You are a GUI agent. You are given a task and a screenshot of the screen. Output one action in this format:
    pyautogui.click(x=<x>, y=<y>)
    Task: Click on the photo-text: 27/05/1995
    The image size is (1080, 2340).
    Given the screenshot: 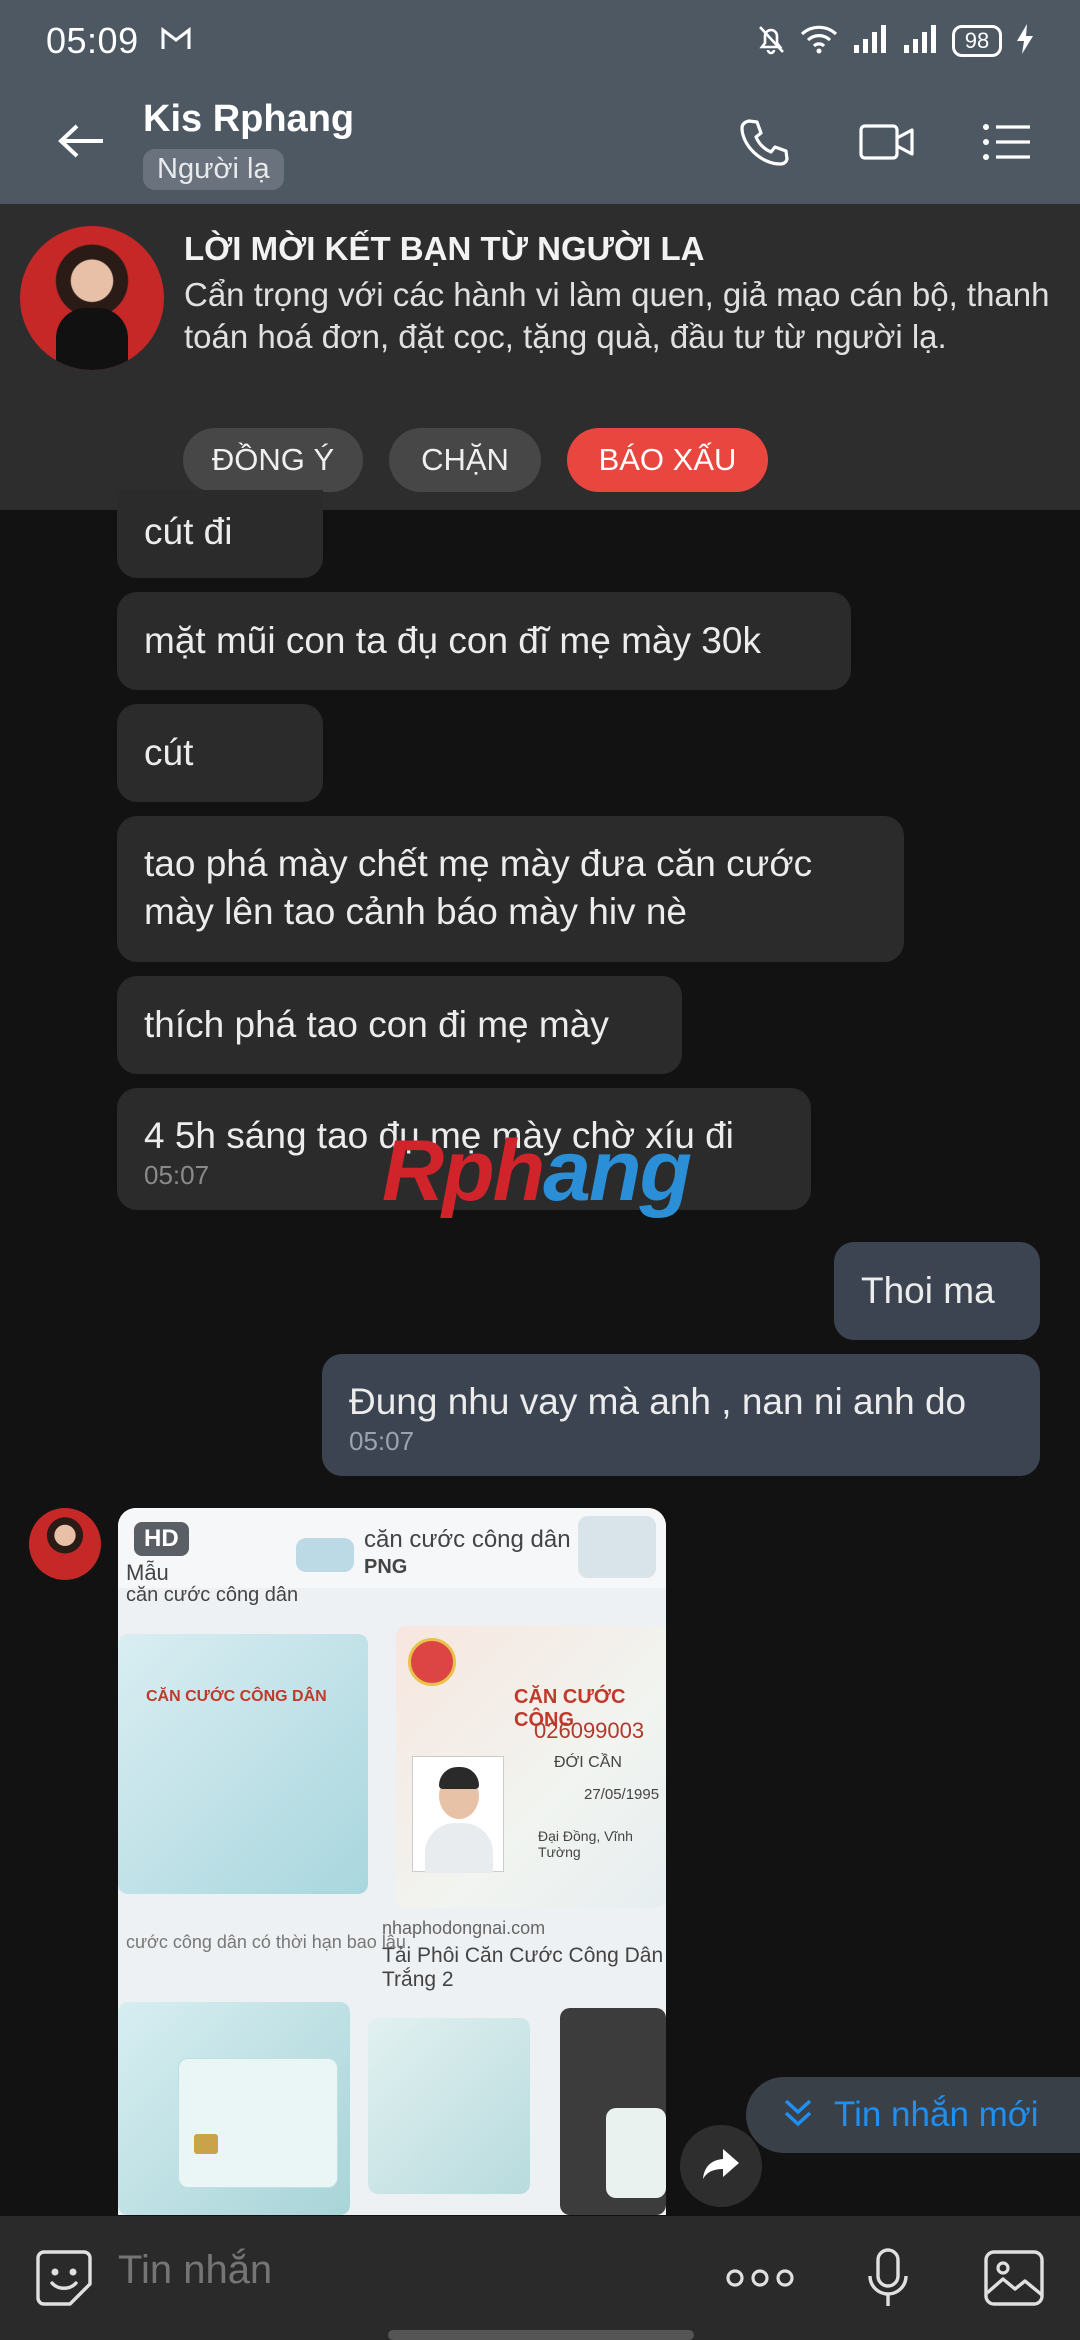 What is the action you would take?
    pyautogui.click(x=622, y=1794)
    